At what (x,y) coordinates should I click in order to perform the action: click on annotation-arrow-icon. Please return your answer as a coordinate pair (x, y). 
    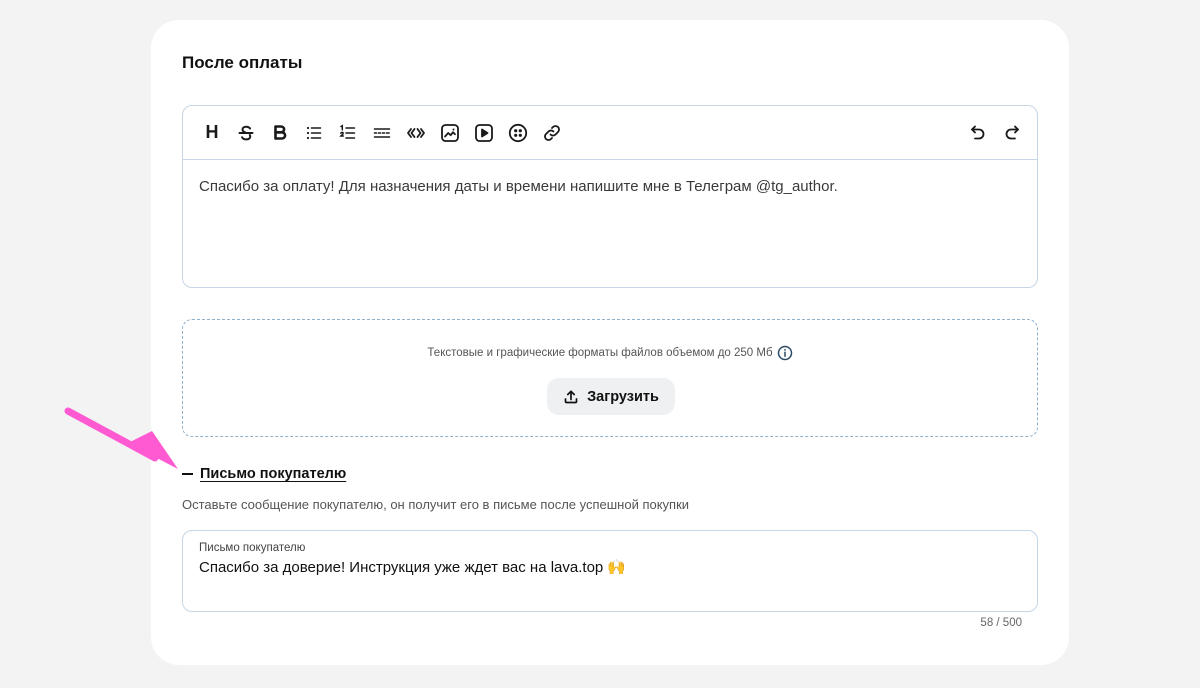
    Looking at the image, I should click on (121, 438).